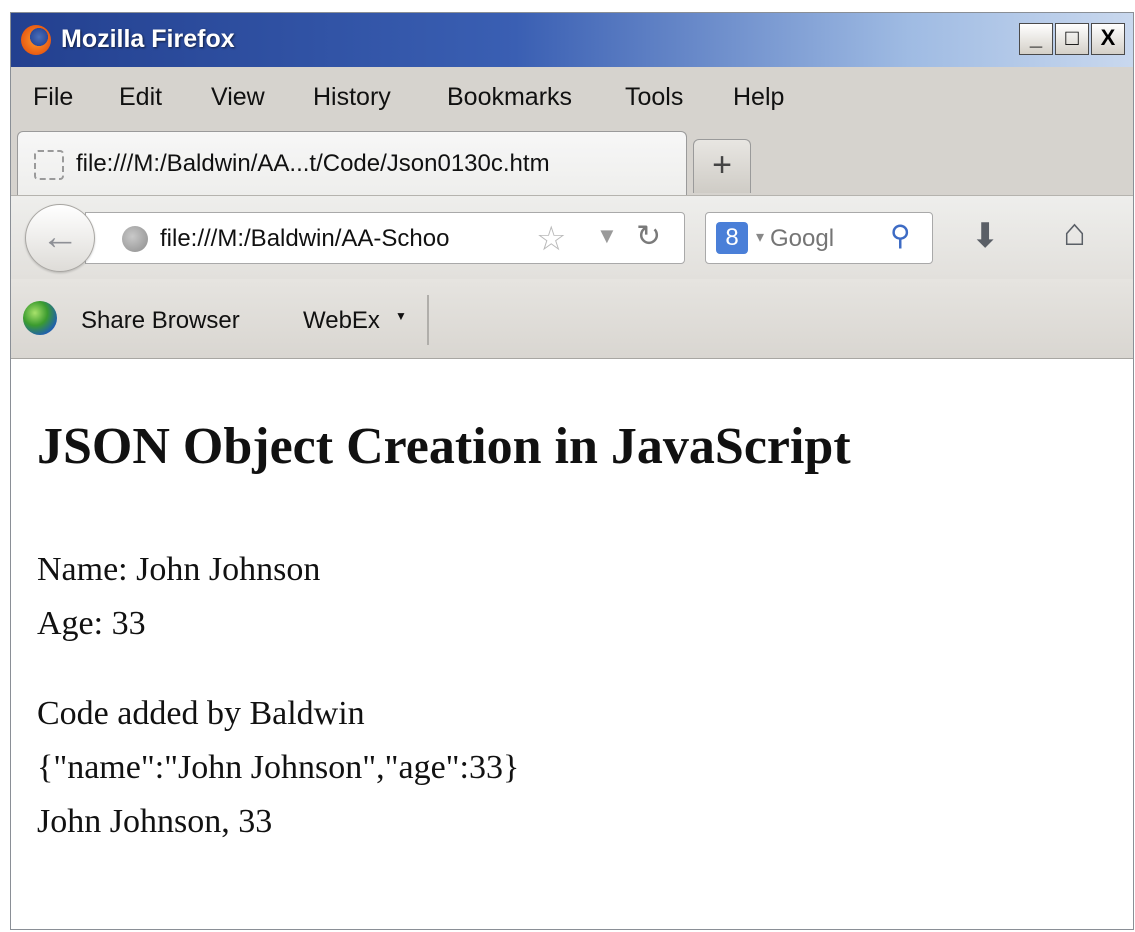  What do you see at coordinates (509, 97) in the screenshot?
I see `menu-bookmarks: Bookmarks` at bounding box center [509, 97].